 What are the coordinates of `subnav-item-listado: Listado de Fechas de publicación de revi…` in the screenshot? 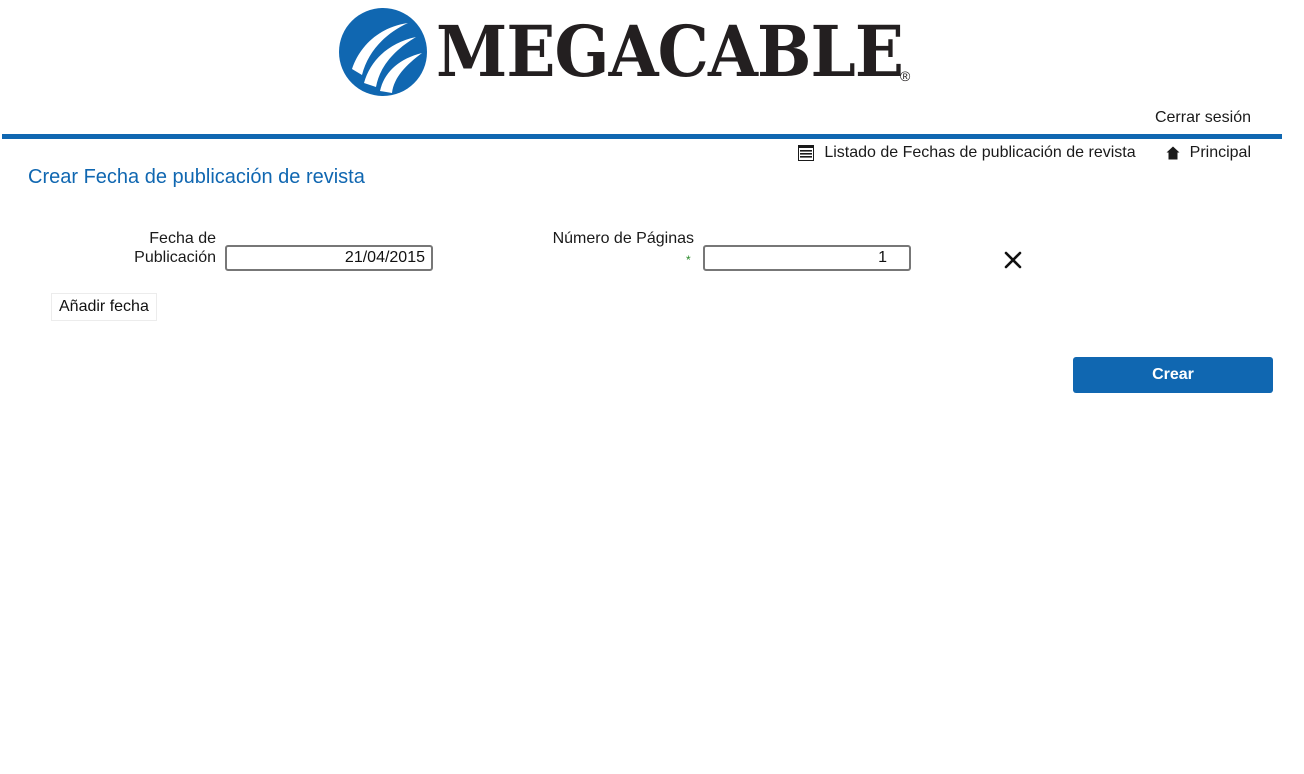 It's located at (967, 153).